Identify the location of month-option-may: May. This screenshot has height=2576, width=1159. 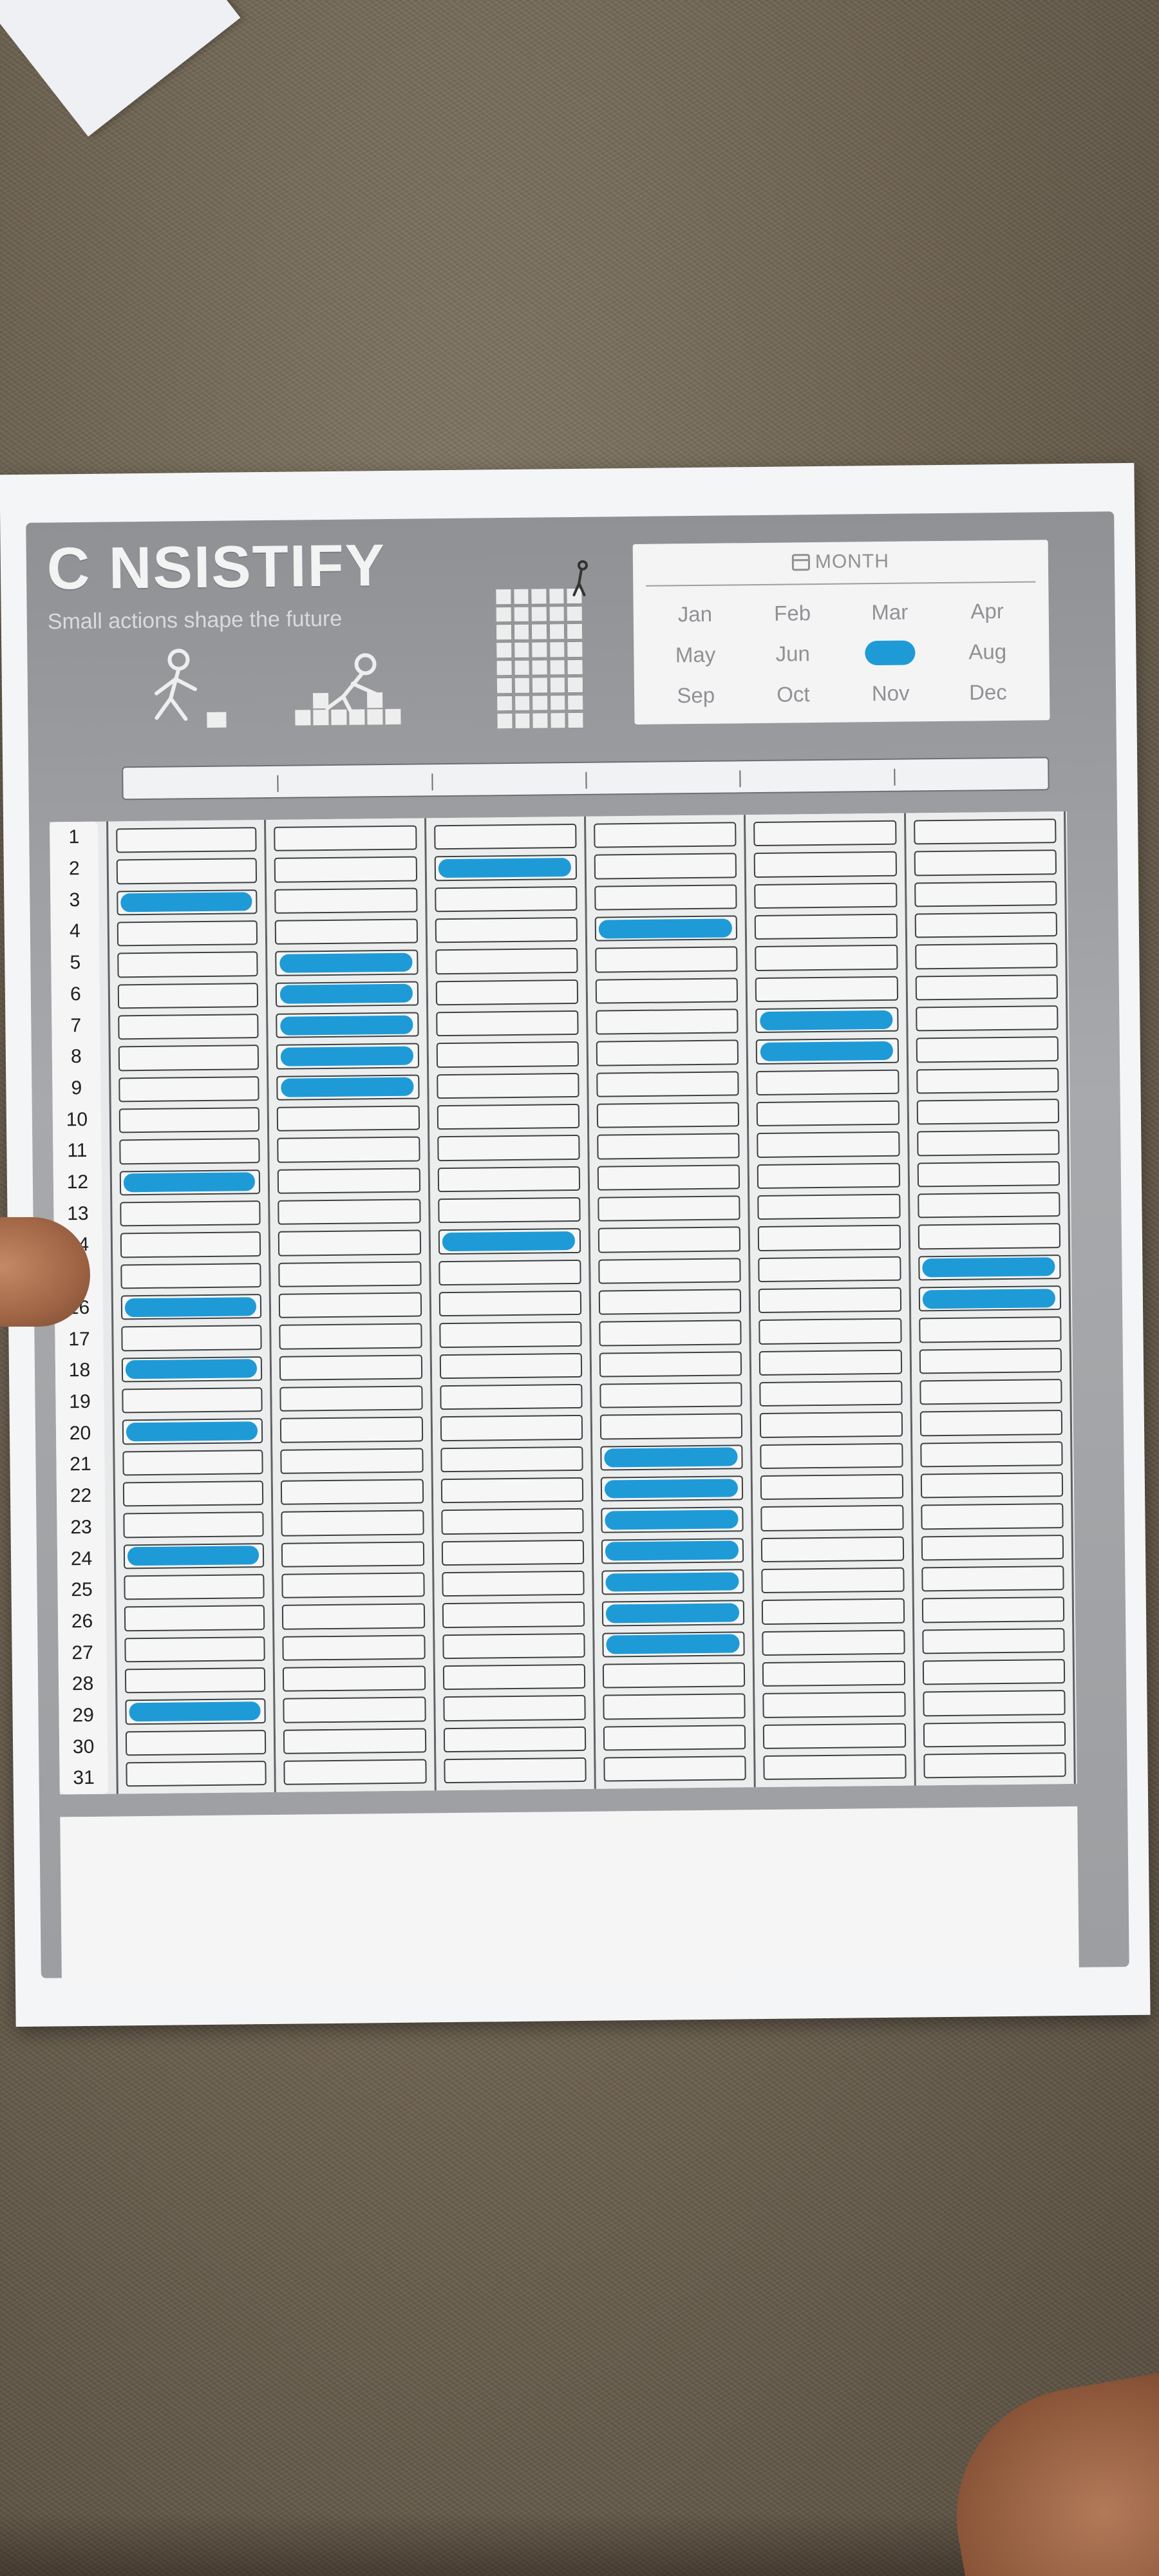
(695, 655).